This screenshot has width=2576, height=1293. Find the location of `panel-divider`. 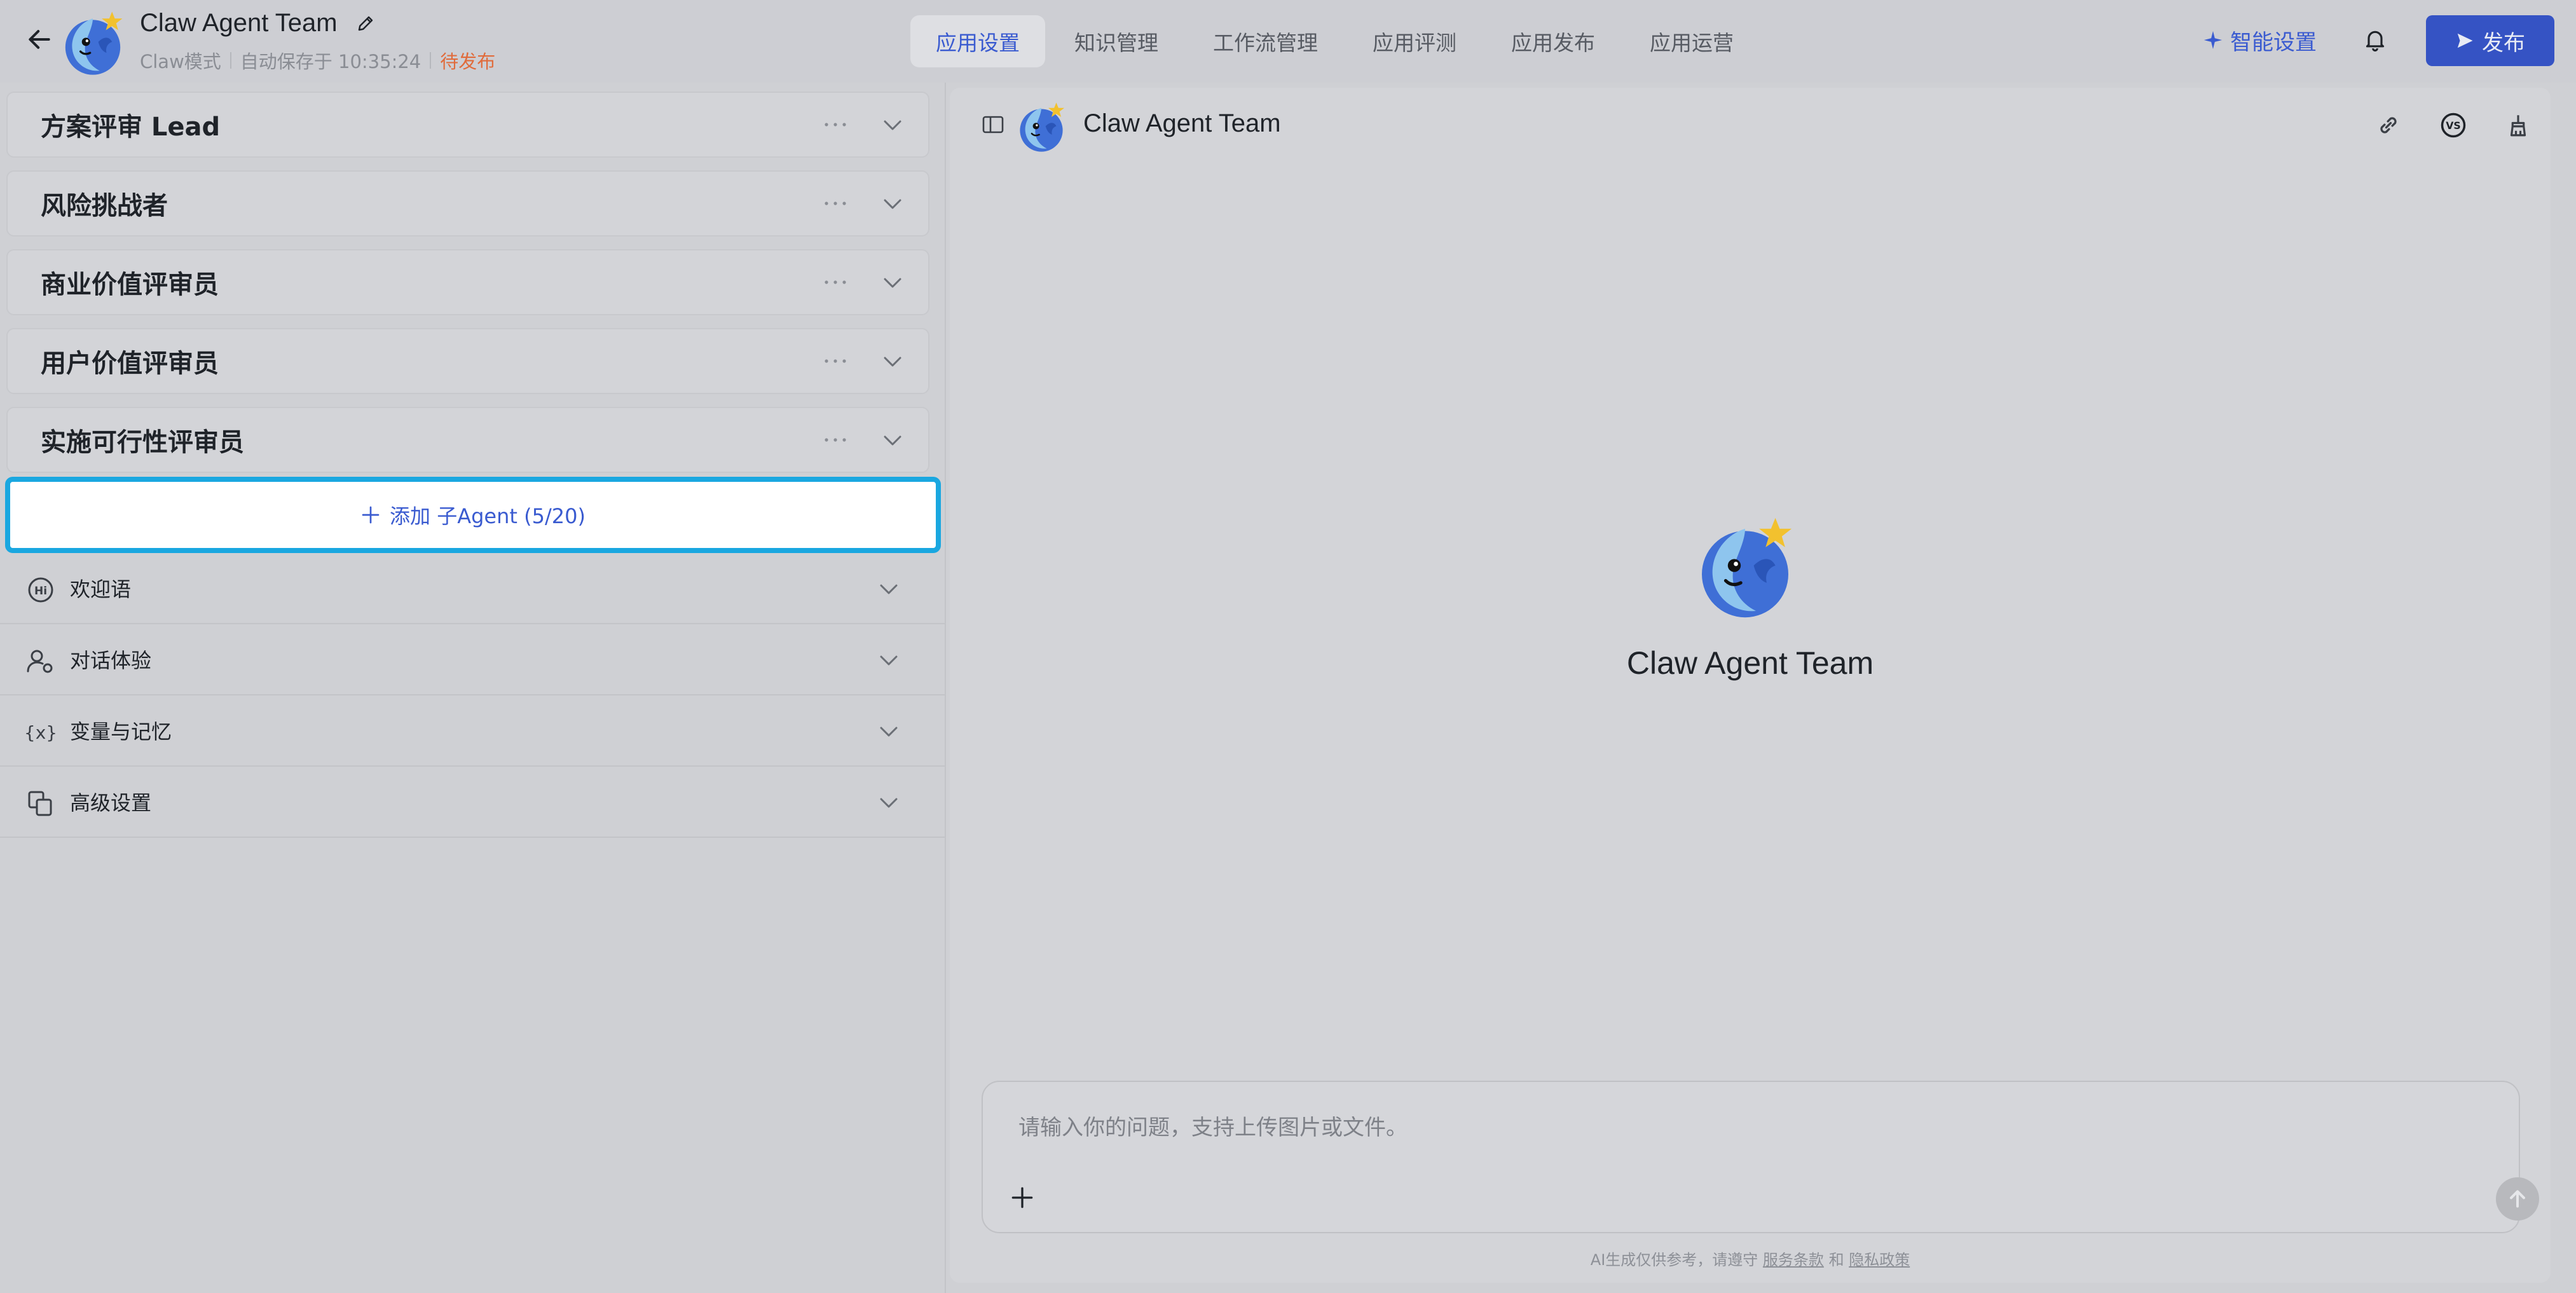

panel-divider is located at coordinates (946, 688).